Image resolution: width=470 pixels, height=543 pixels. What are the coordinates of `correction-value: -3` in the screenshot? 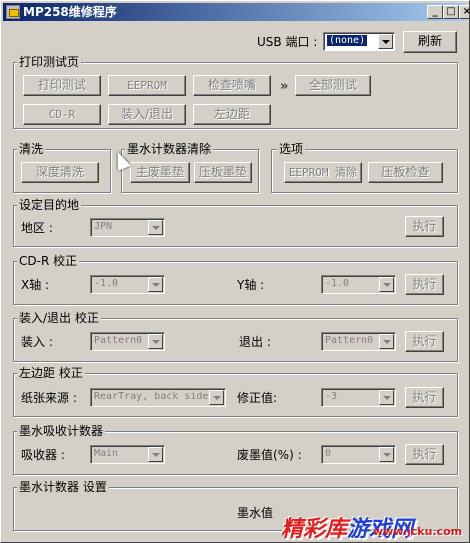 It's located at (331, 396).